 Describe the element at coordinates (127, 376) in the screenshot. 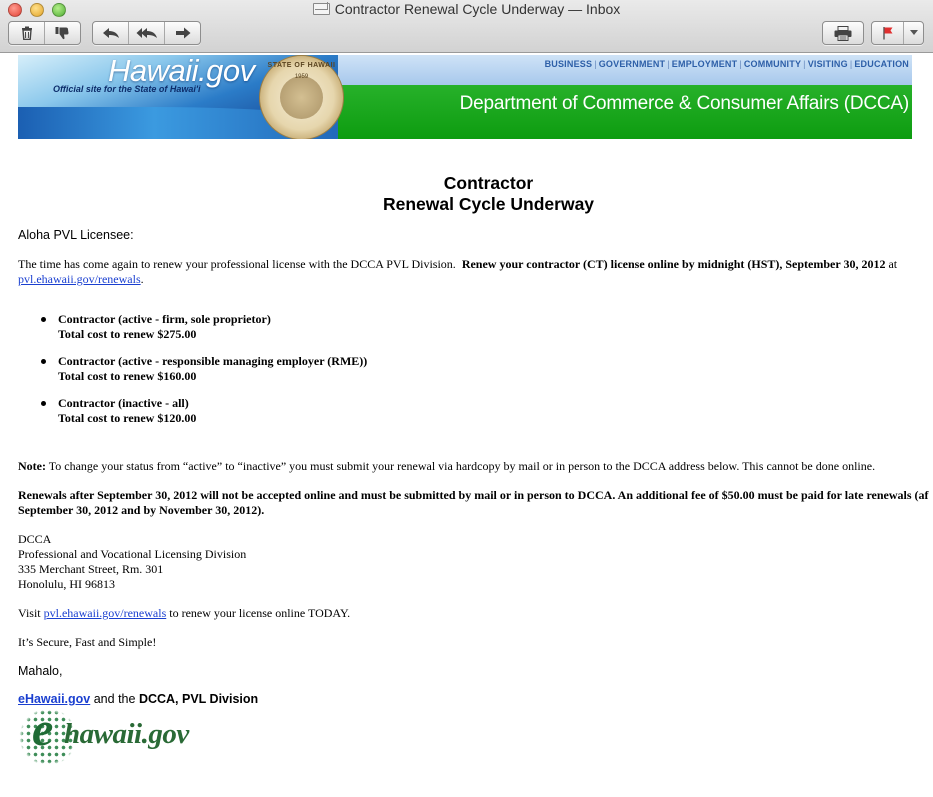

I see `list-item-cost: Total cost to renew $160.00` at that location.